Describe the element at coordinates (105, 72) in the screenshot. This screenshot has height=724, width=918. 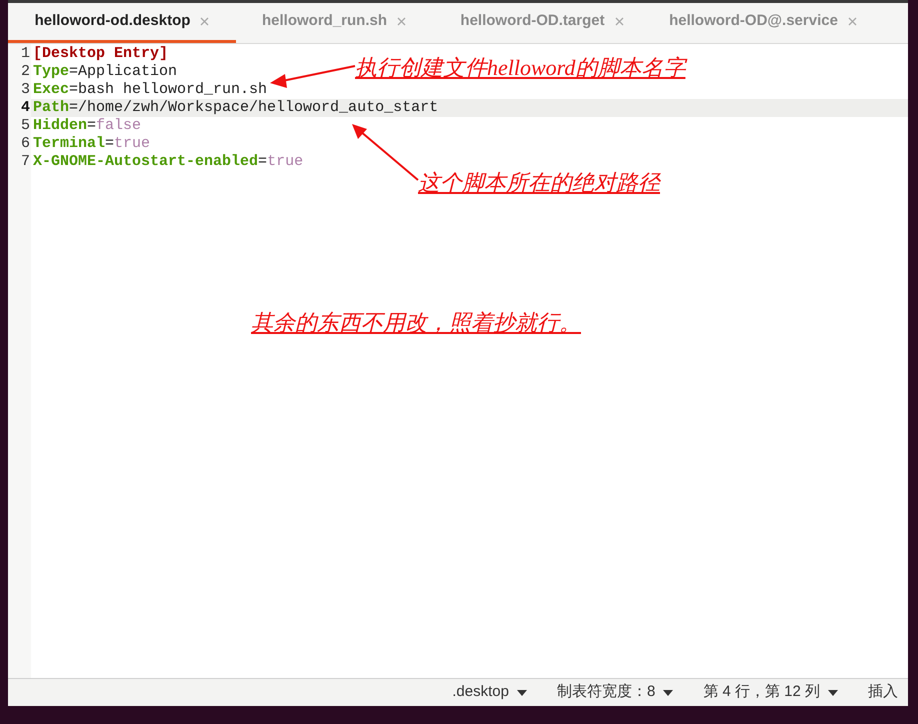
I see `code-line: Type=Application` at that location.